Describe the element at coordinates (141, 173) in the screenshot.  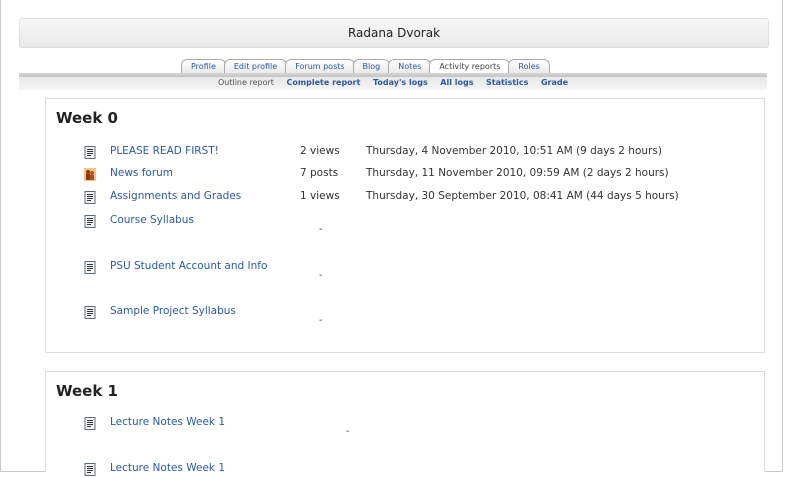
I see `activity-link: News forum` at that location.